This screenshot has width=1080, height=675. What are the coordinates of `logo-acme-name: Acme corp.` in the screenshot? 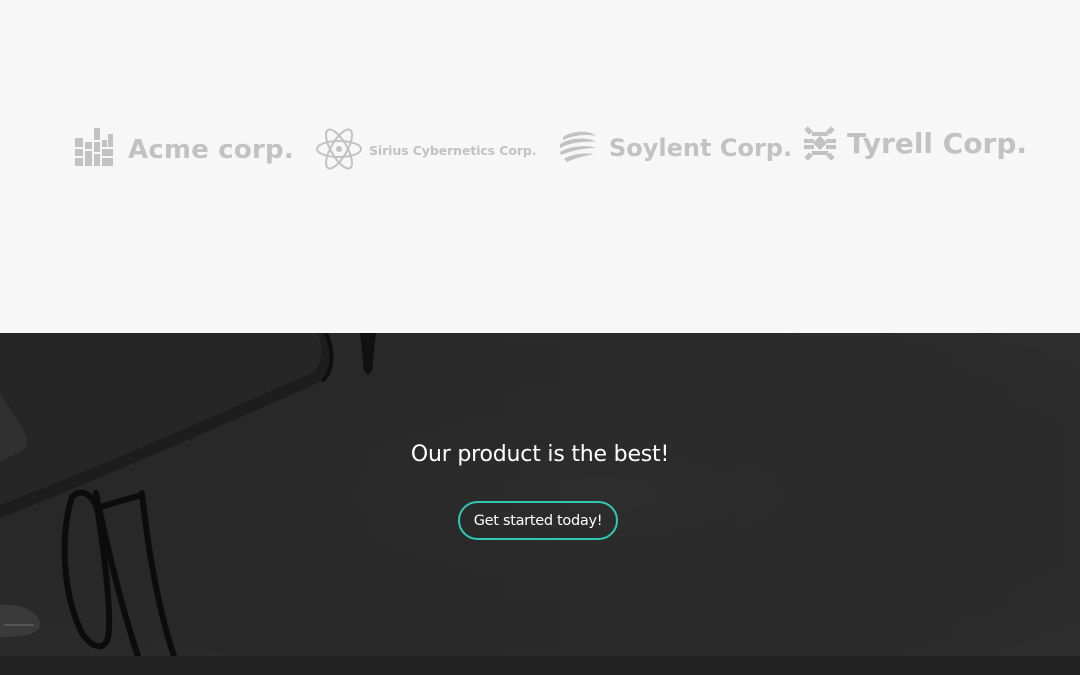 It's located at (211, 150).